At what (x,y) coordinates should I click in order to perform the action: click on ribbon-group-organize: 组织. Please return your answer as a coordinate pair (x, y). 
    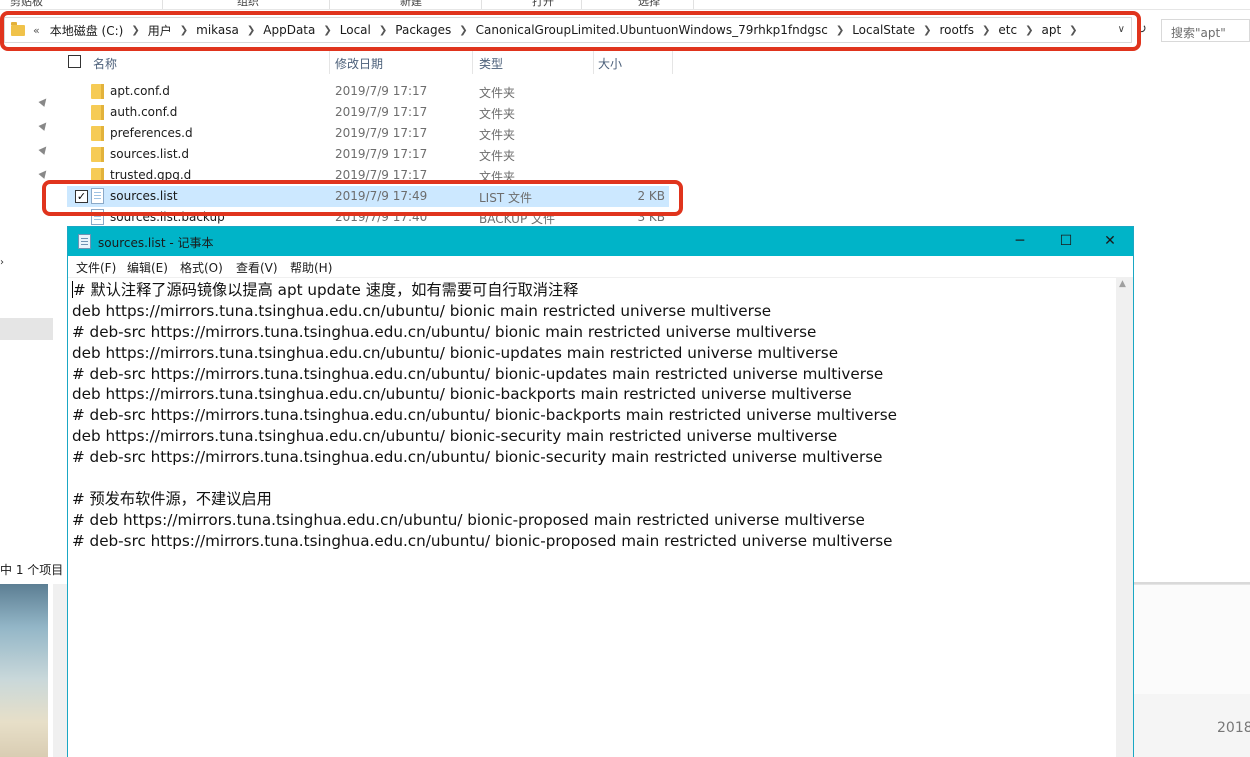
    Looking at the image, I should click on (248, 4).